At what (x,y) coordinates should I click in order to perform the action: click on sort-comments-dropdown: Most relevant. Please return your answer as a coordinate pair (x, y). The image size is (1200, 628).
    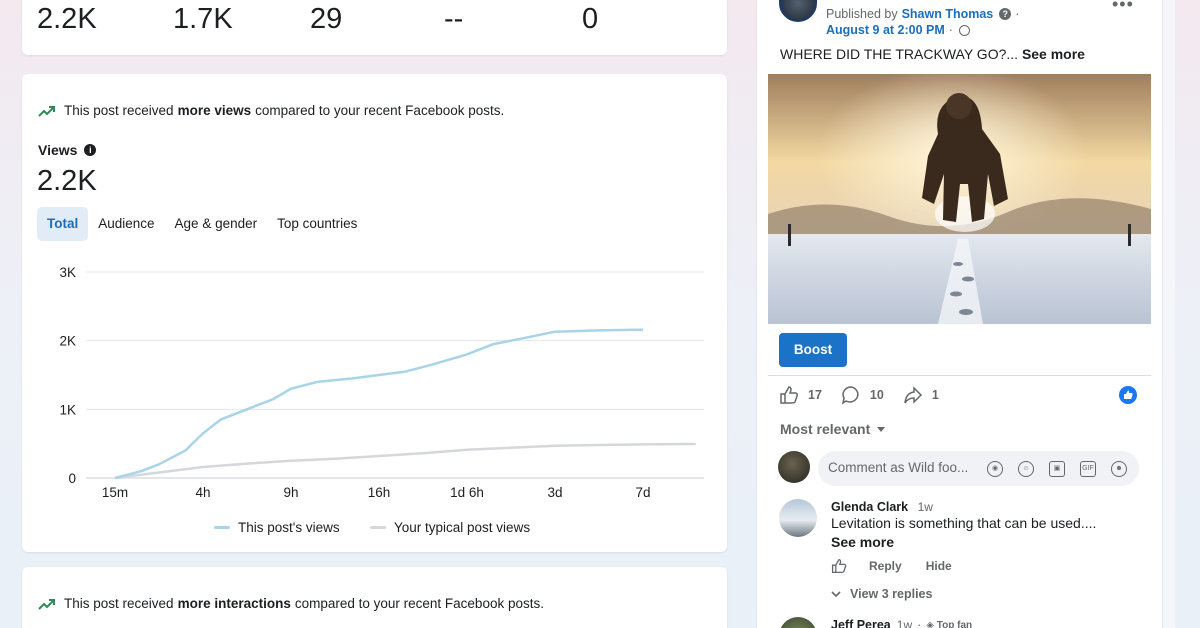
    Looking at the image, I should click on (833, 429).